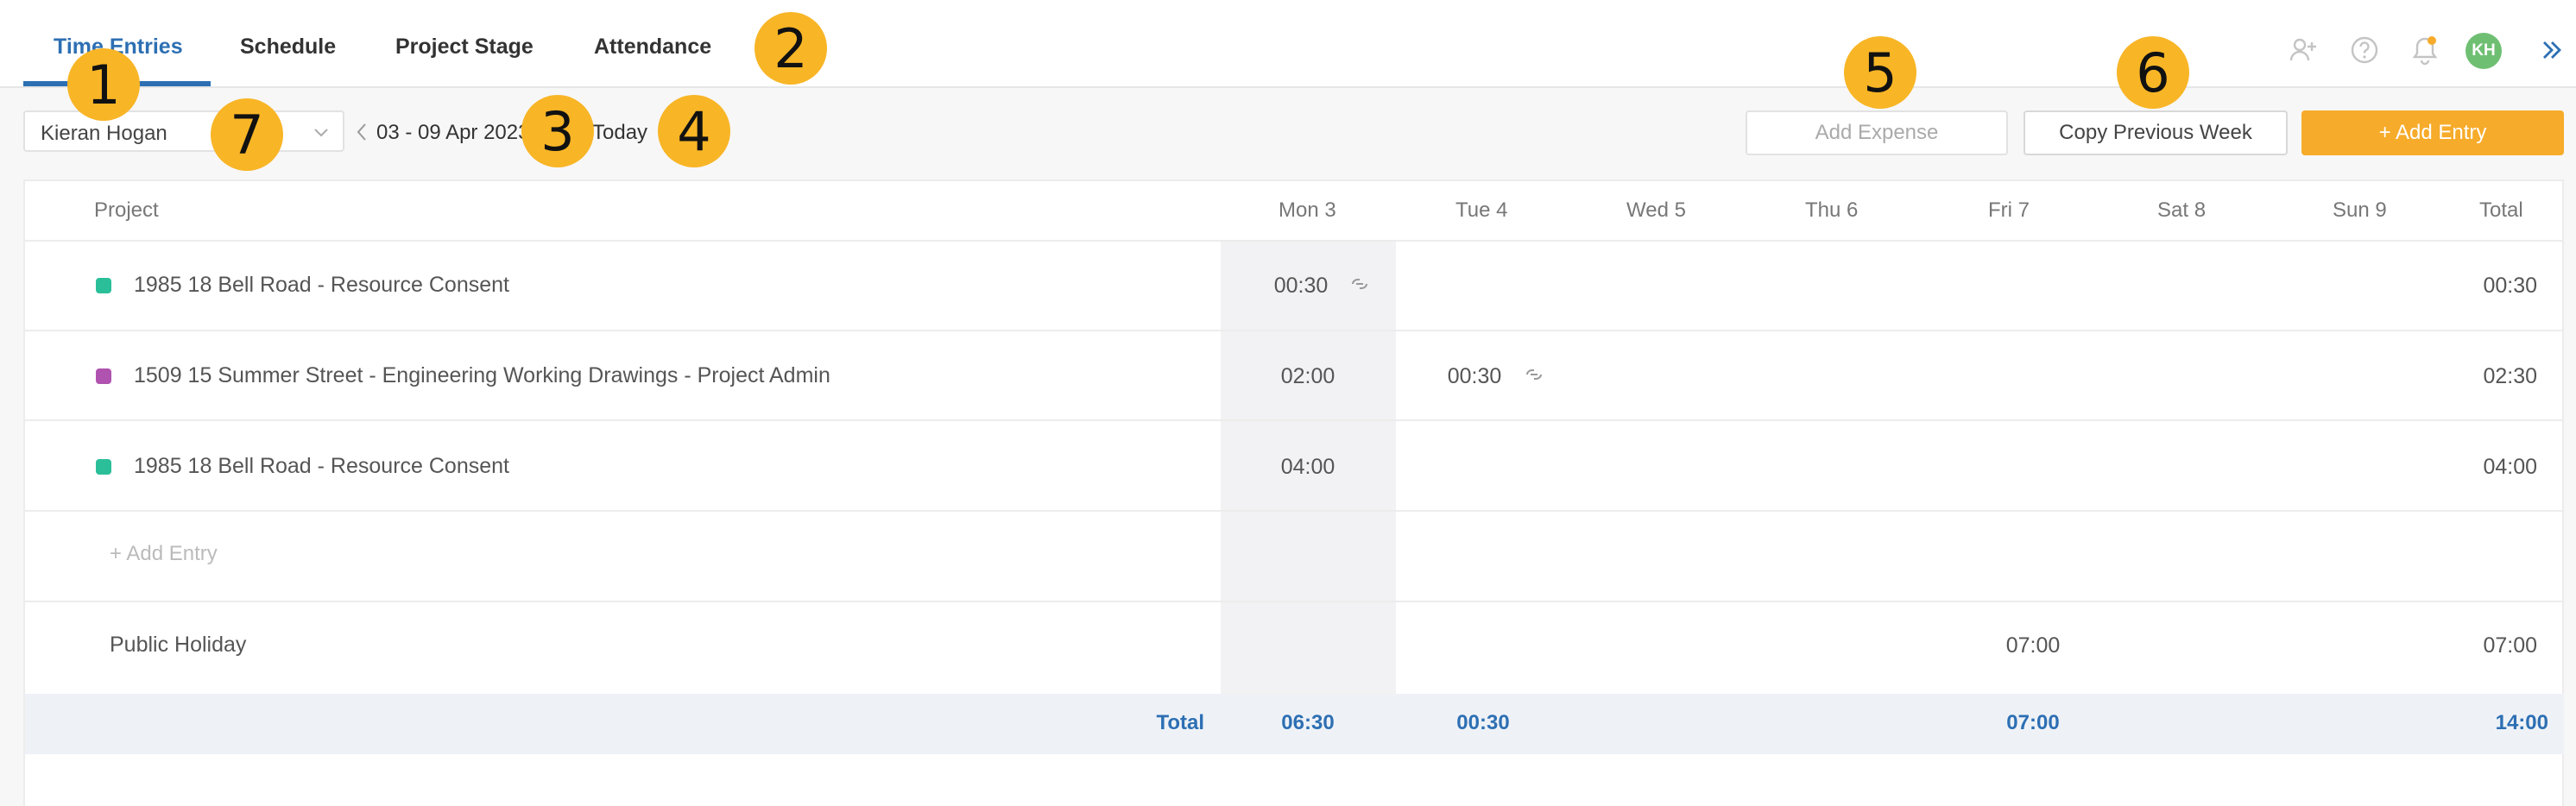 The width and height of the screenshot is (2576, 806). Describe the element at coordinates (1483, 722) in the screenshot. I see `total-tue: 00:30` at that location.